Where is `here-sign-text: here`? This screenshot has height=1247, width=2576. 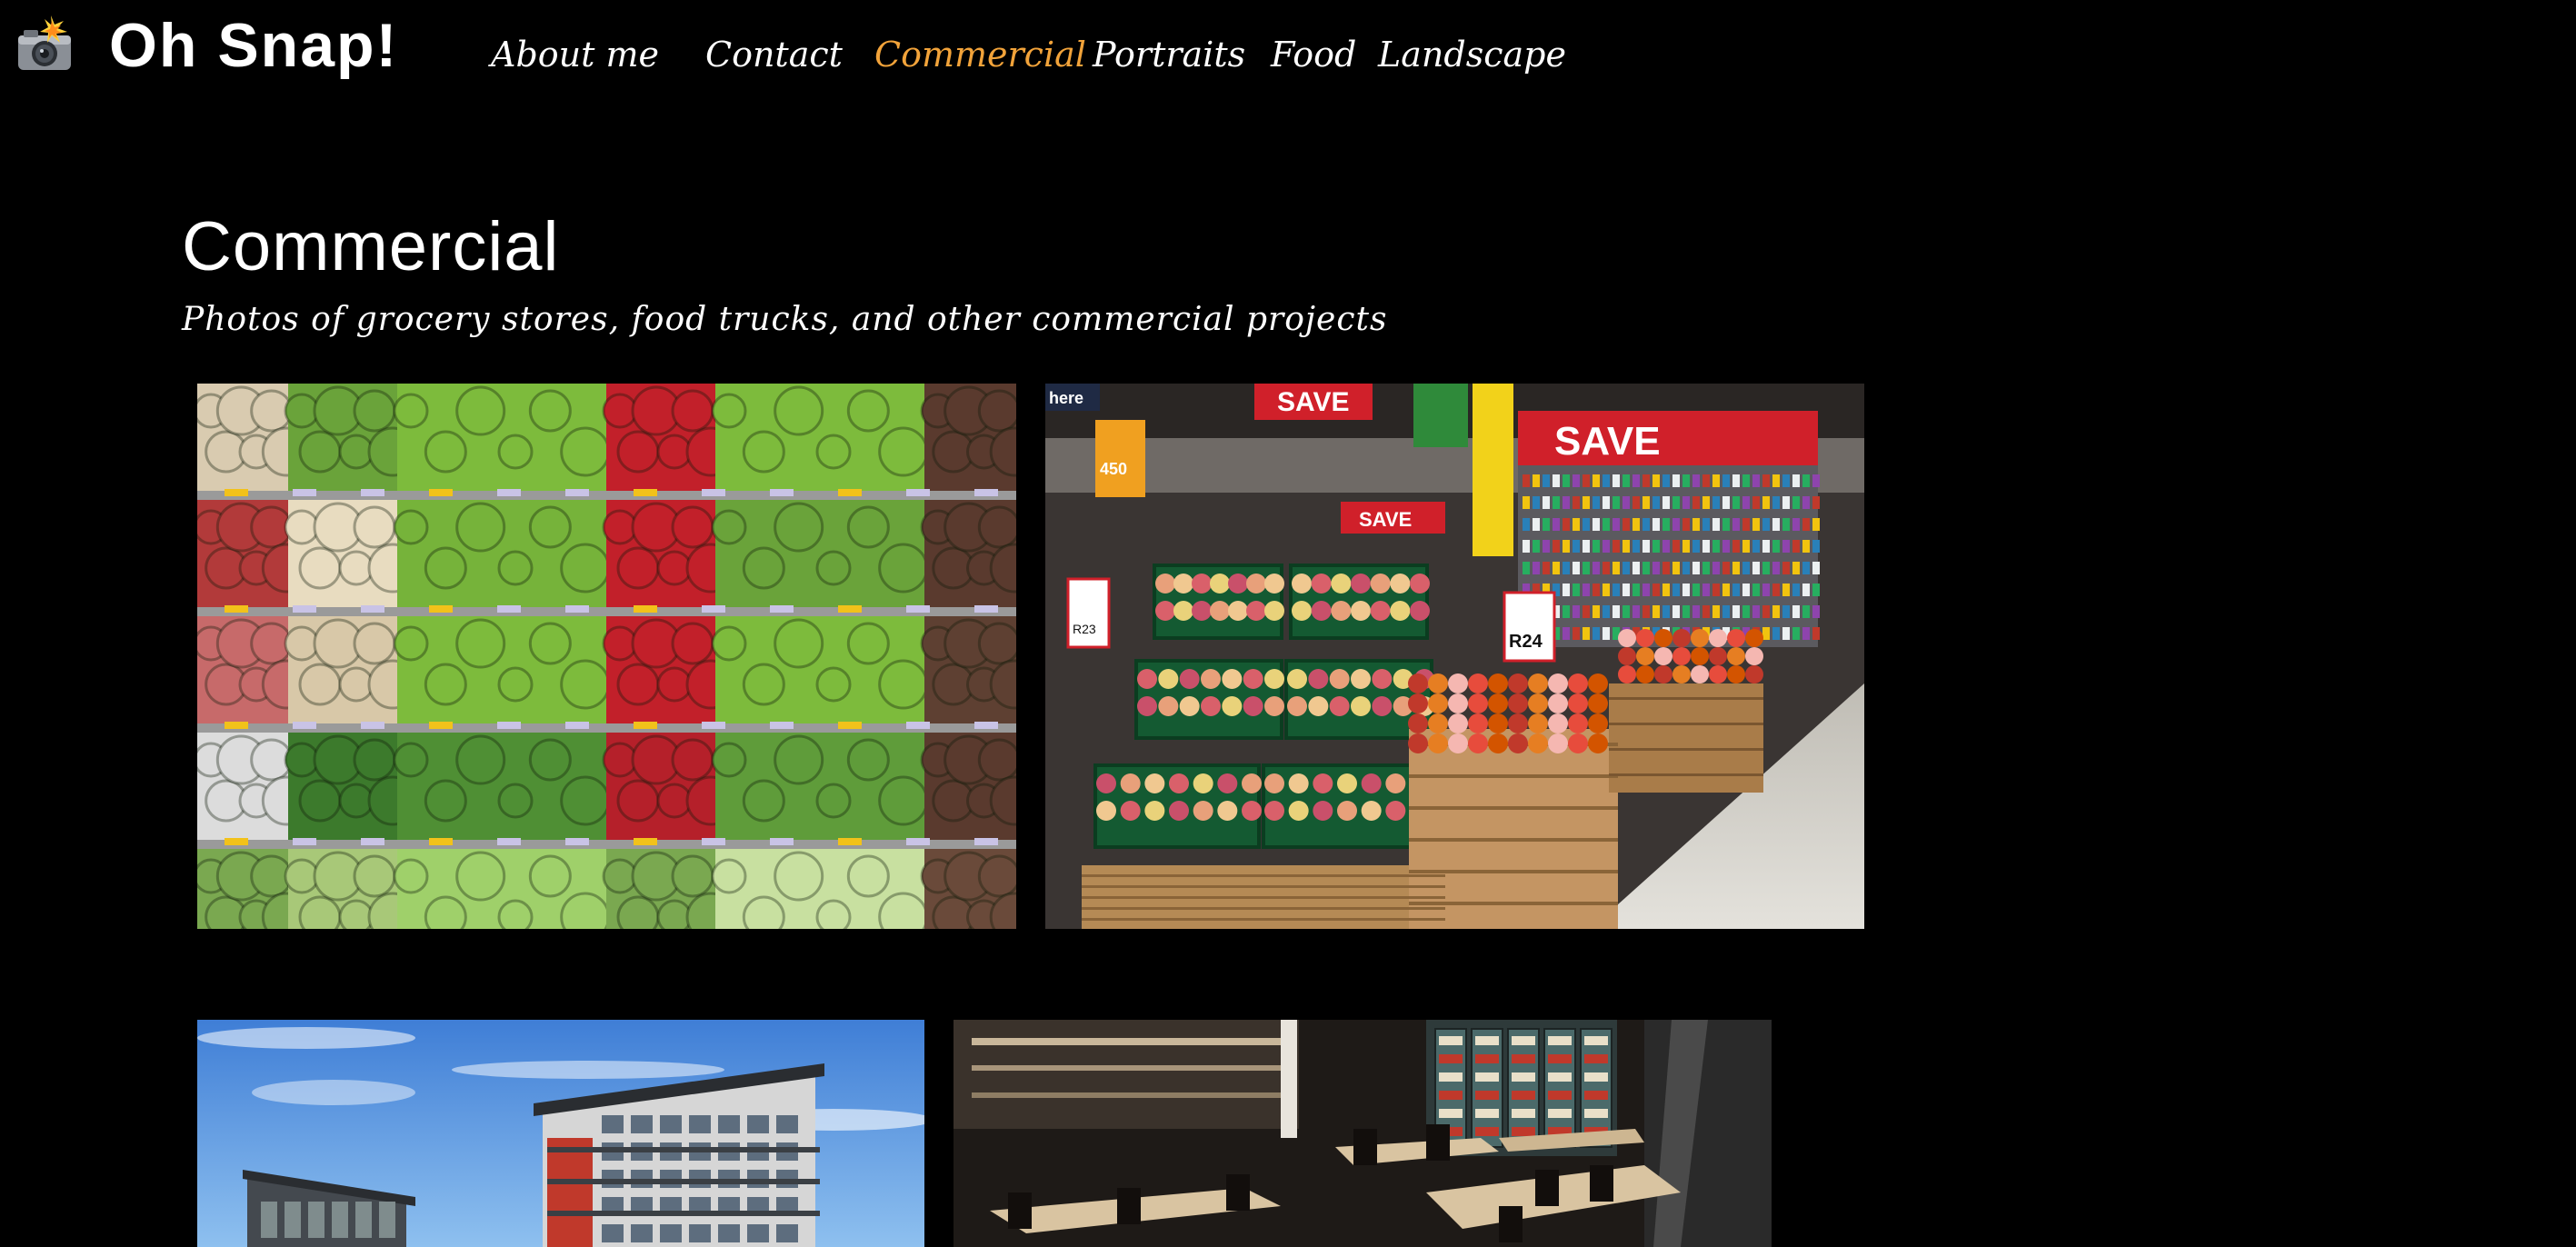
here-sign-text: here is located at coordinates (1066, 398).